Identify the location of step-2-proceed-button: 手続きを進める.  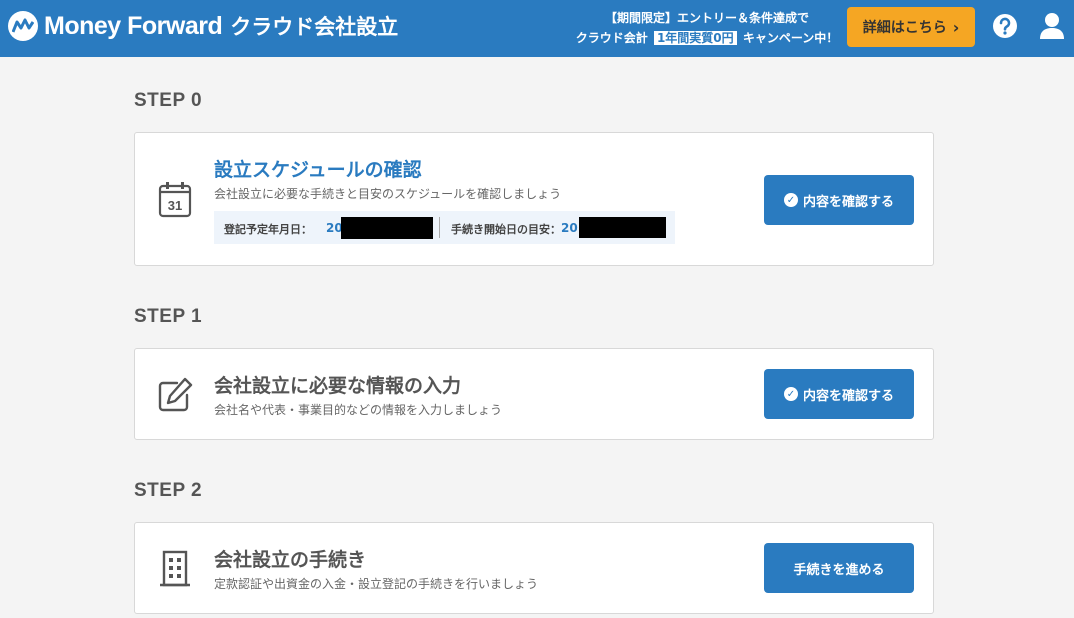
(839, 568).